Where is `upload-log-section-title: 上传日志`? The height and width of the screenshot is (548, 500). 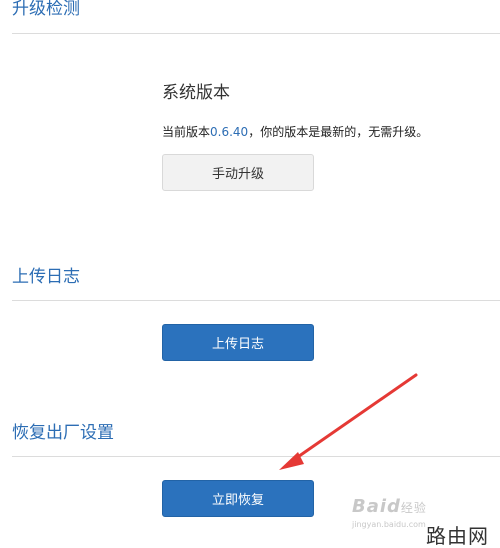 upload-log-section-title: 上传日志 is located at coordinates (46, 277).